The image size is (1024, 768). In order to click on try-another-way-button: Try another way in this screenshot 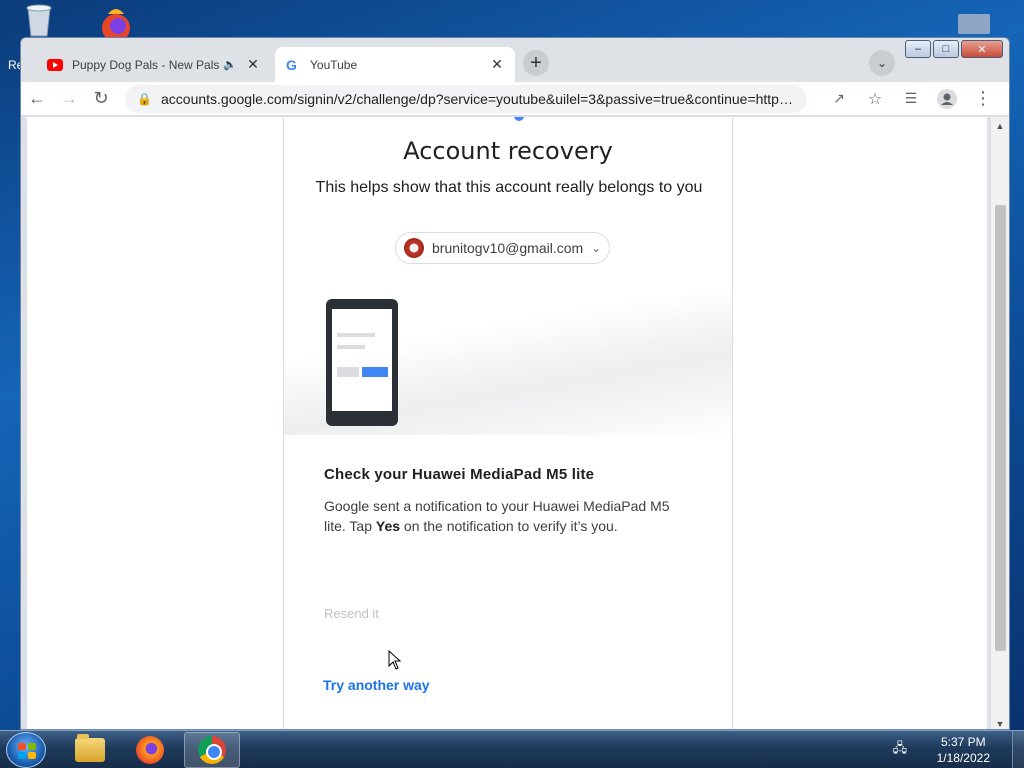, I will do `click(376, 685)`.